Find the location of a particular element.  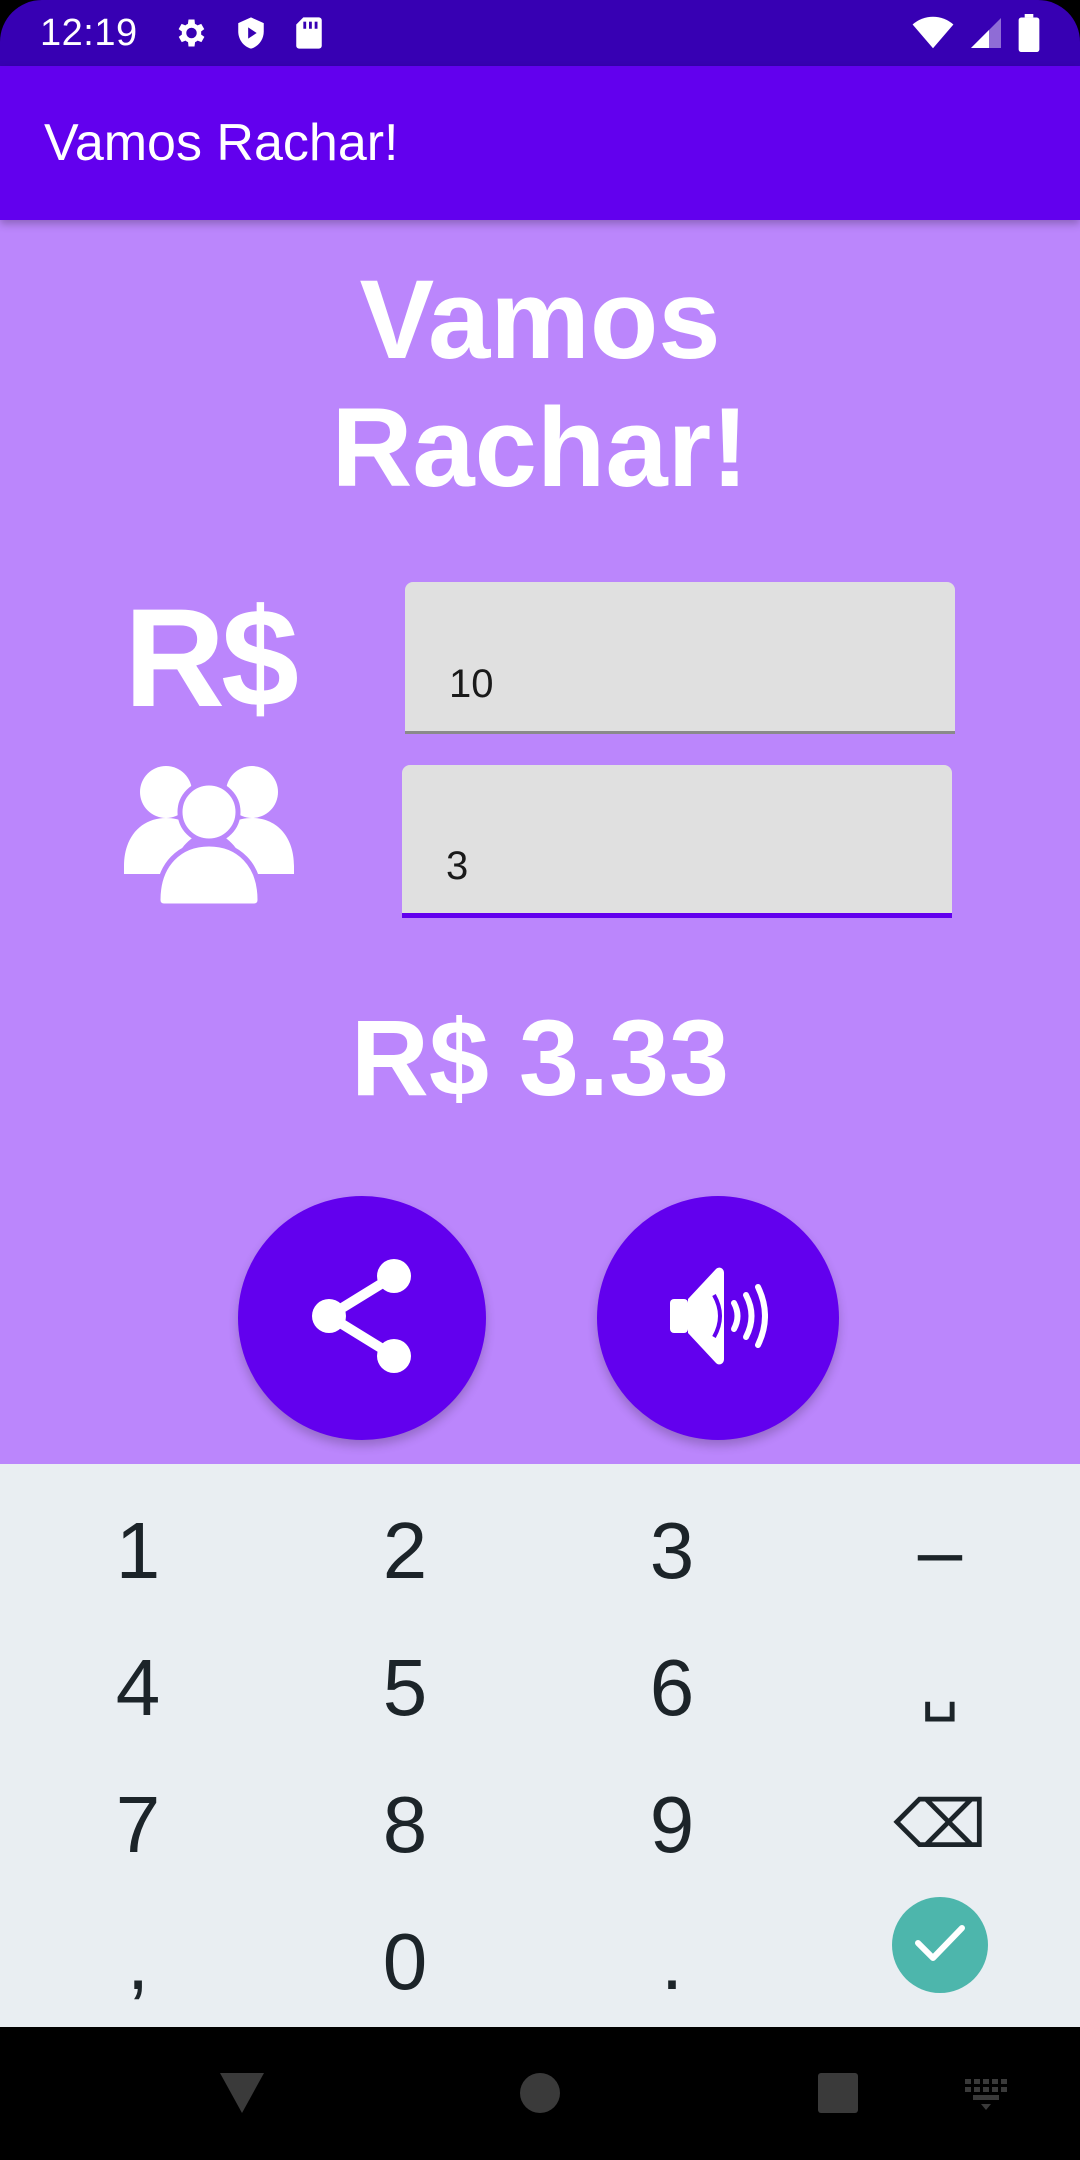

amount-input is located at coordinates (679, 684).